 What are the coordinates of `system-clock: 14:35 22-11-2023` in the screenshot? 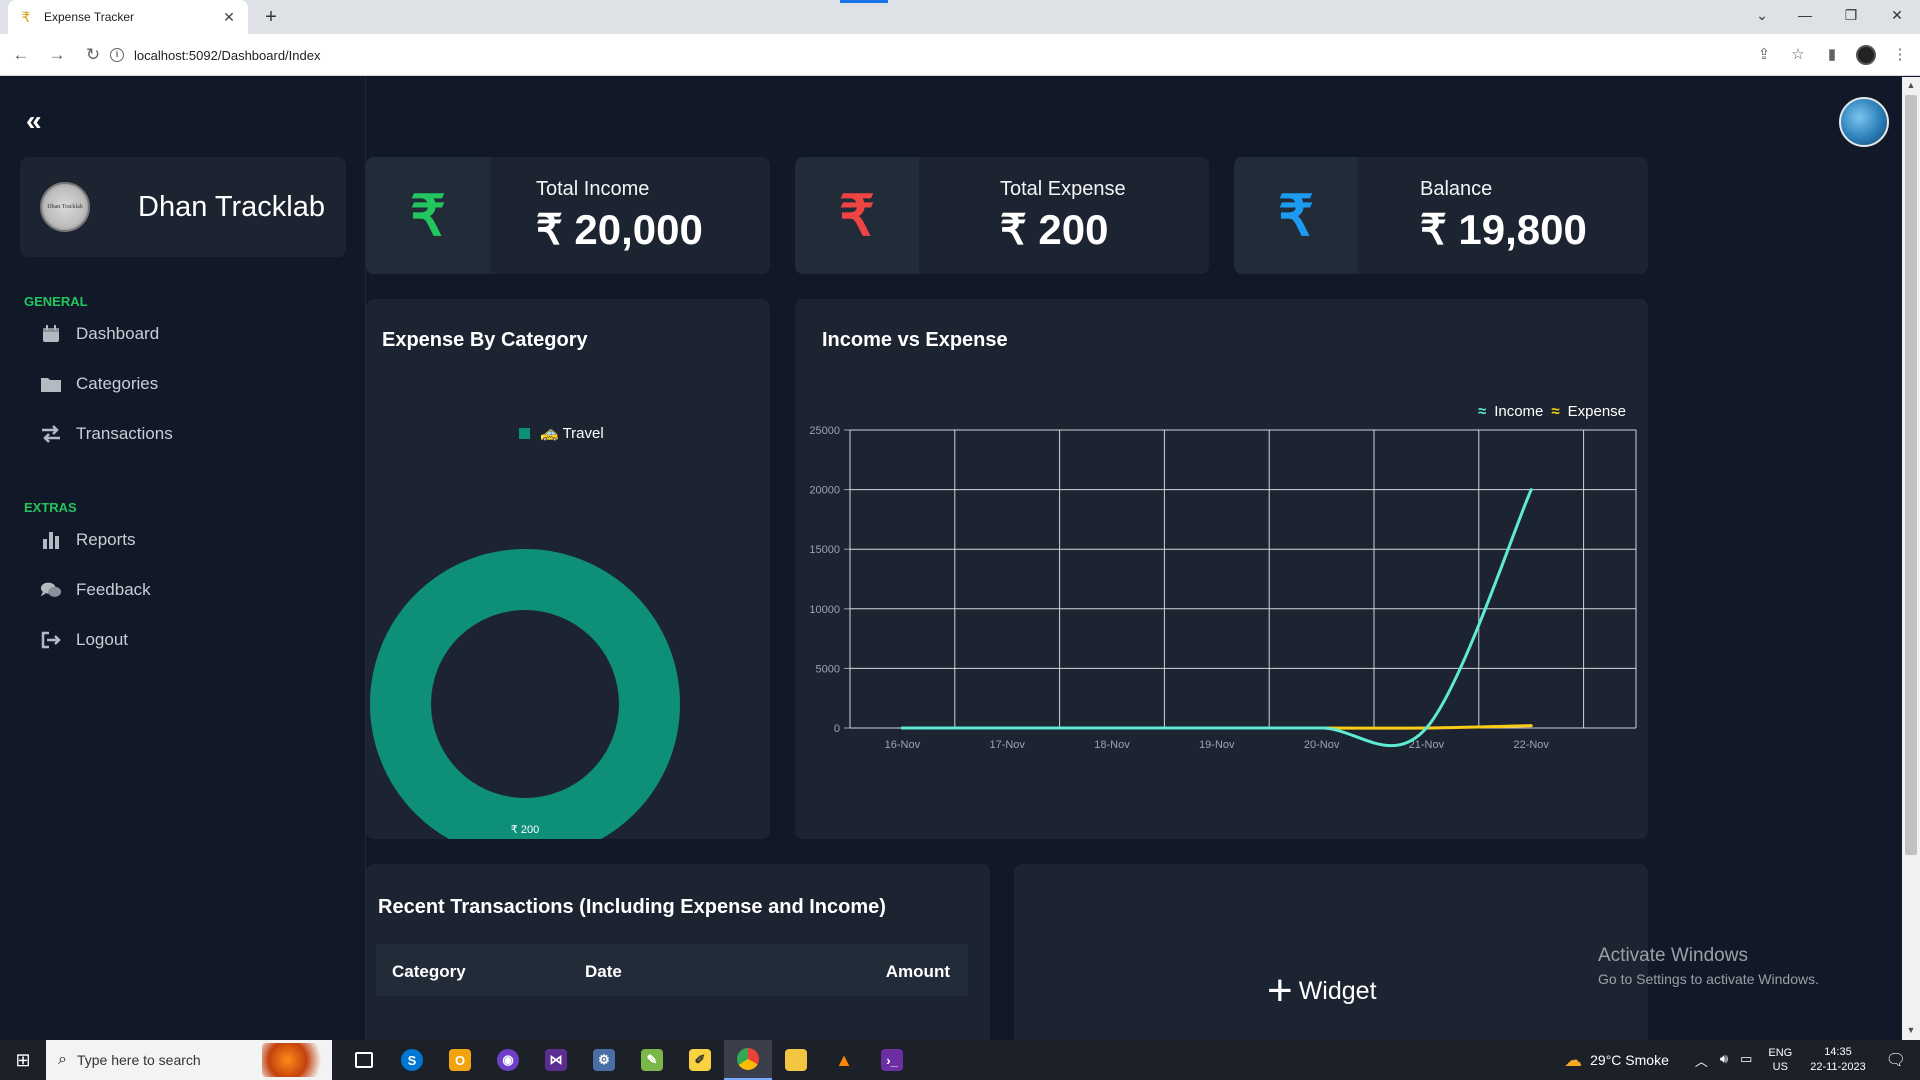 It's located at (1837, 1060).